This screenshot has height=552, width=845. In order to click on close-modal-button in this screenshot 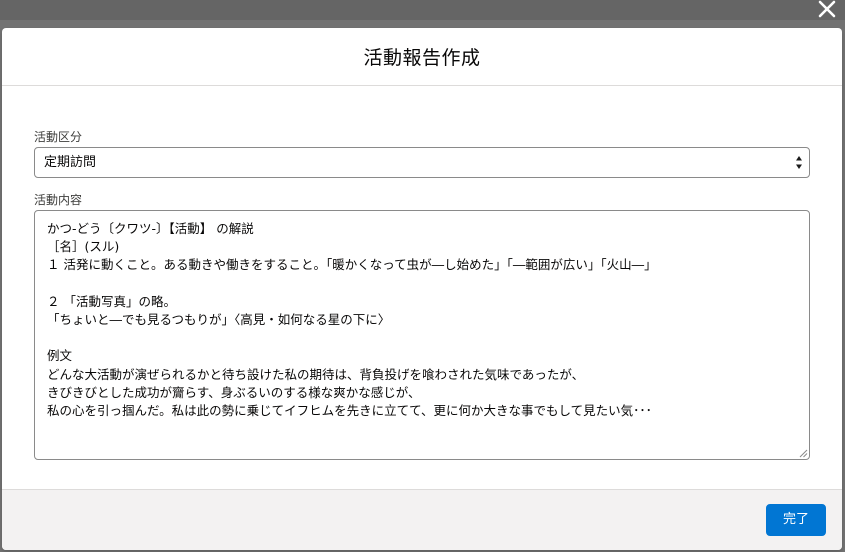, I will do `click(828, 11)`.